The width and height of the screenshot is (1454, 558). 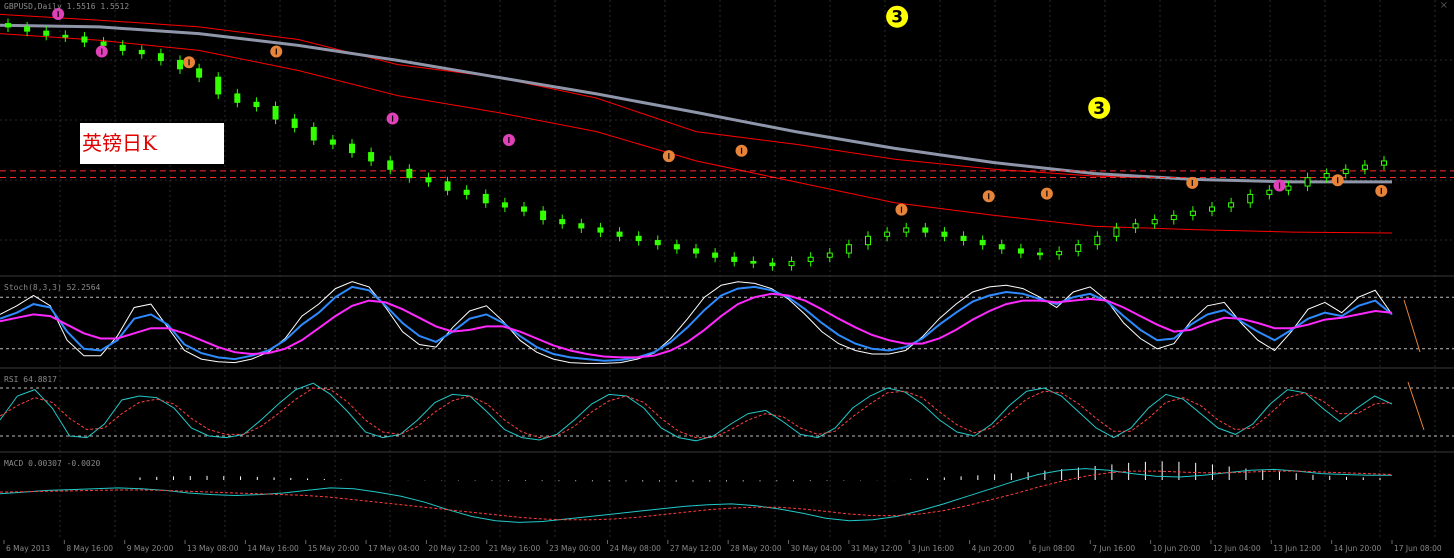 I want to click on x-tick-label: 8 May 16:00, so click(x=89, y=548).